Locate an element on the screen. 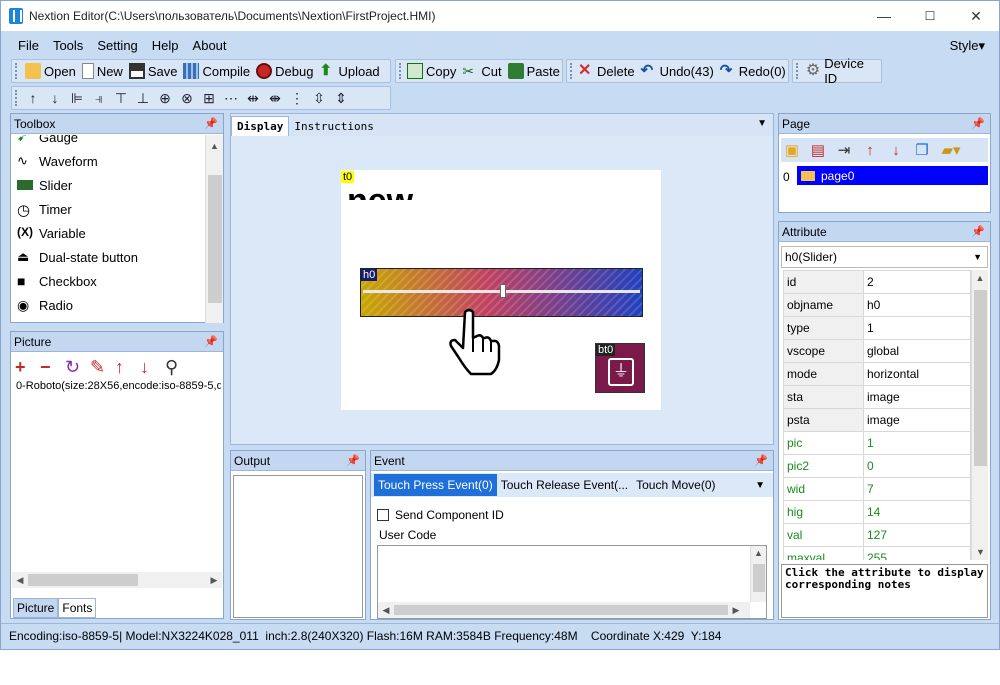 This screenshot has height=685, width=1000. device-id-button: ⚙ Device ID is located at coordinates (842, 71).